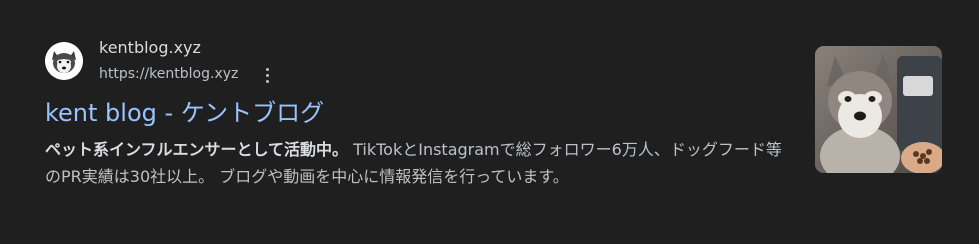 The image size is (979, 244). What do you see at coordinates (150, 47) in the screenshot?
I see `site-name: kentblog.xyz` at bounding box center [150, 47].